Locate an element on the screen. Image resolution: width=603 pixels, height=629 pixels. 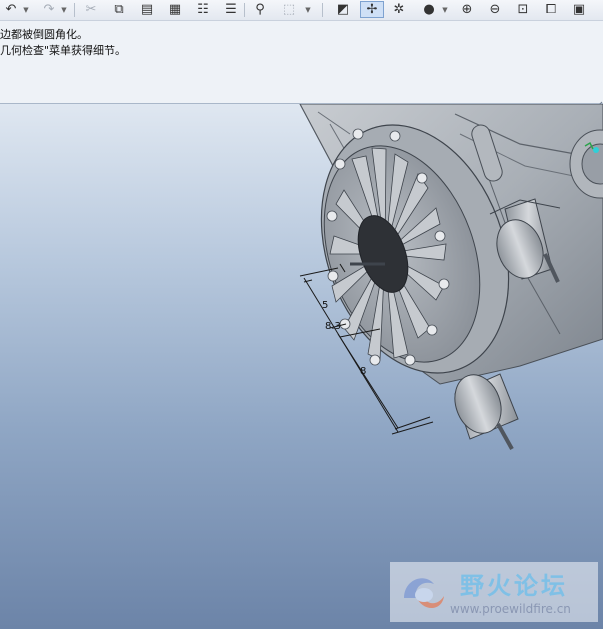
watermark-title: 野火论坛 is located at coordinates (514, 586).